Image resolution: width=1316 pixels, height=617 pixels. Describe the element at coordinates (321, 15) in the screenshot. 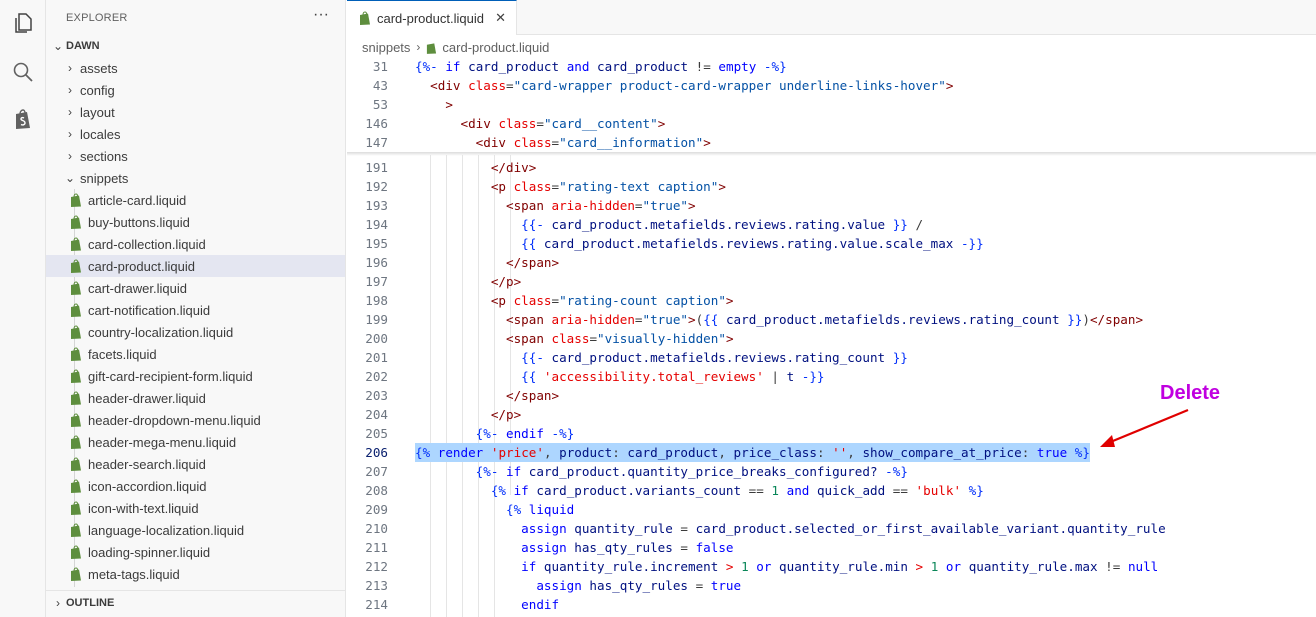

I see `more-actions-icon: ···` at that location.